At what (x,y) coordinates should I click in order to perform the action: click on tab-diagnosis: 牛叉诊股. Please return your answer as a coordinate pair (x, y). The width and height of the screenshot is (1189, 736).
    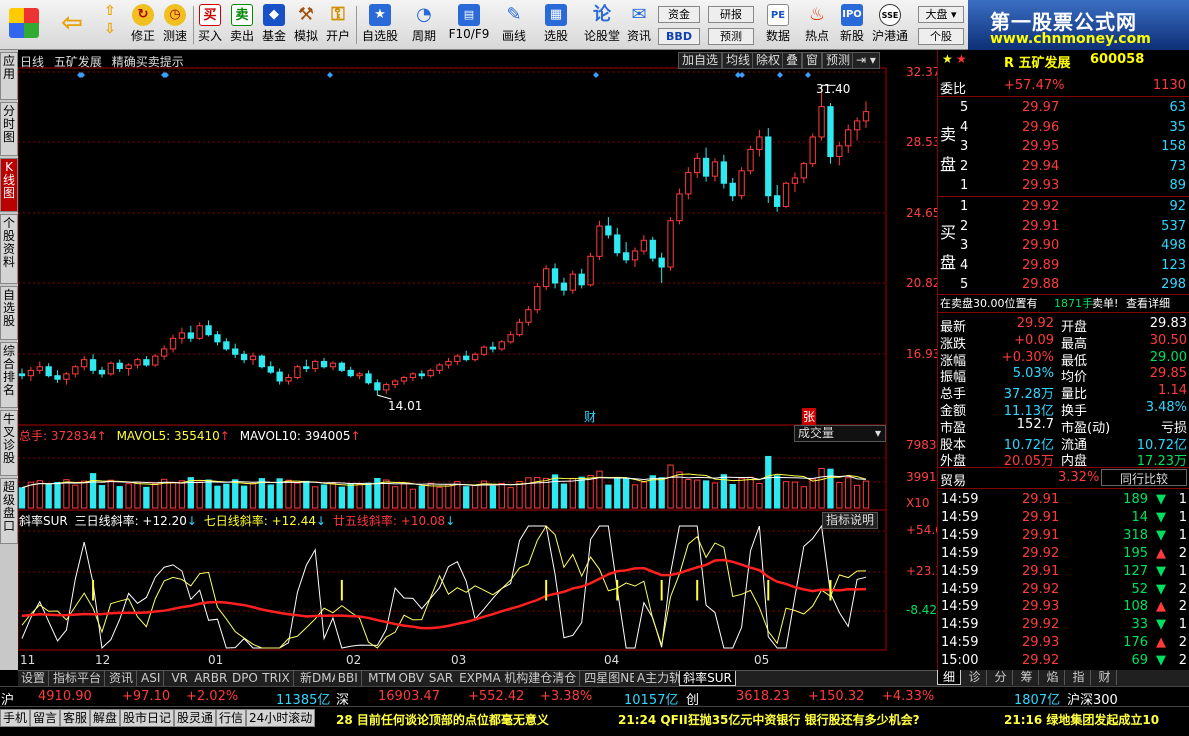
    Looking at the image, I should click on (9, 443).